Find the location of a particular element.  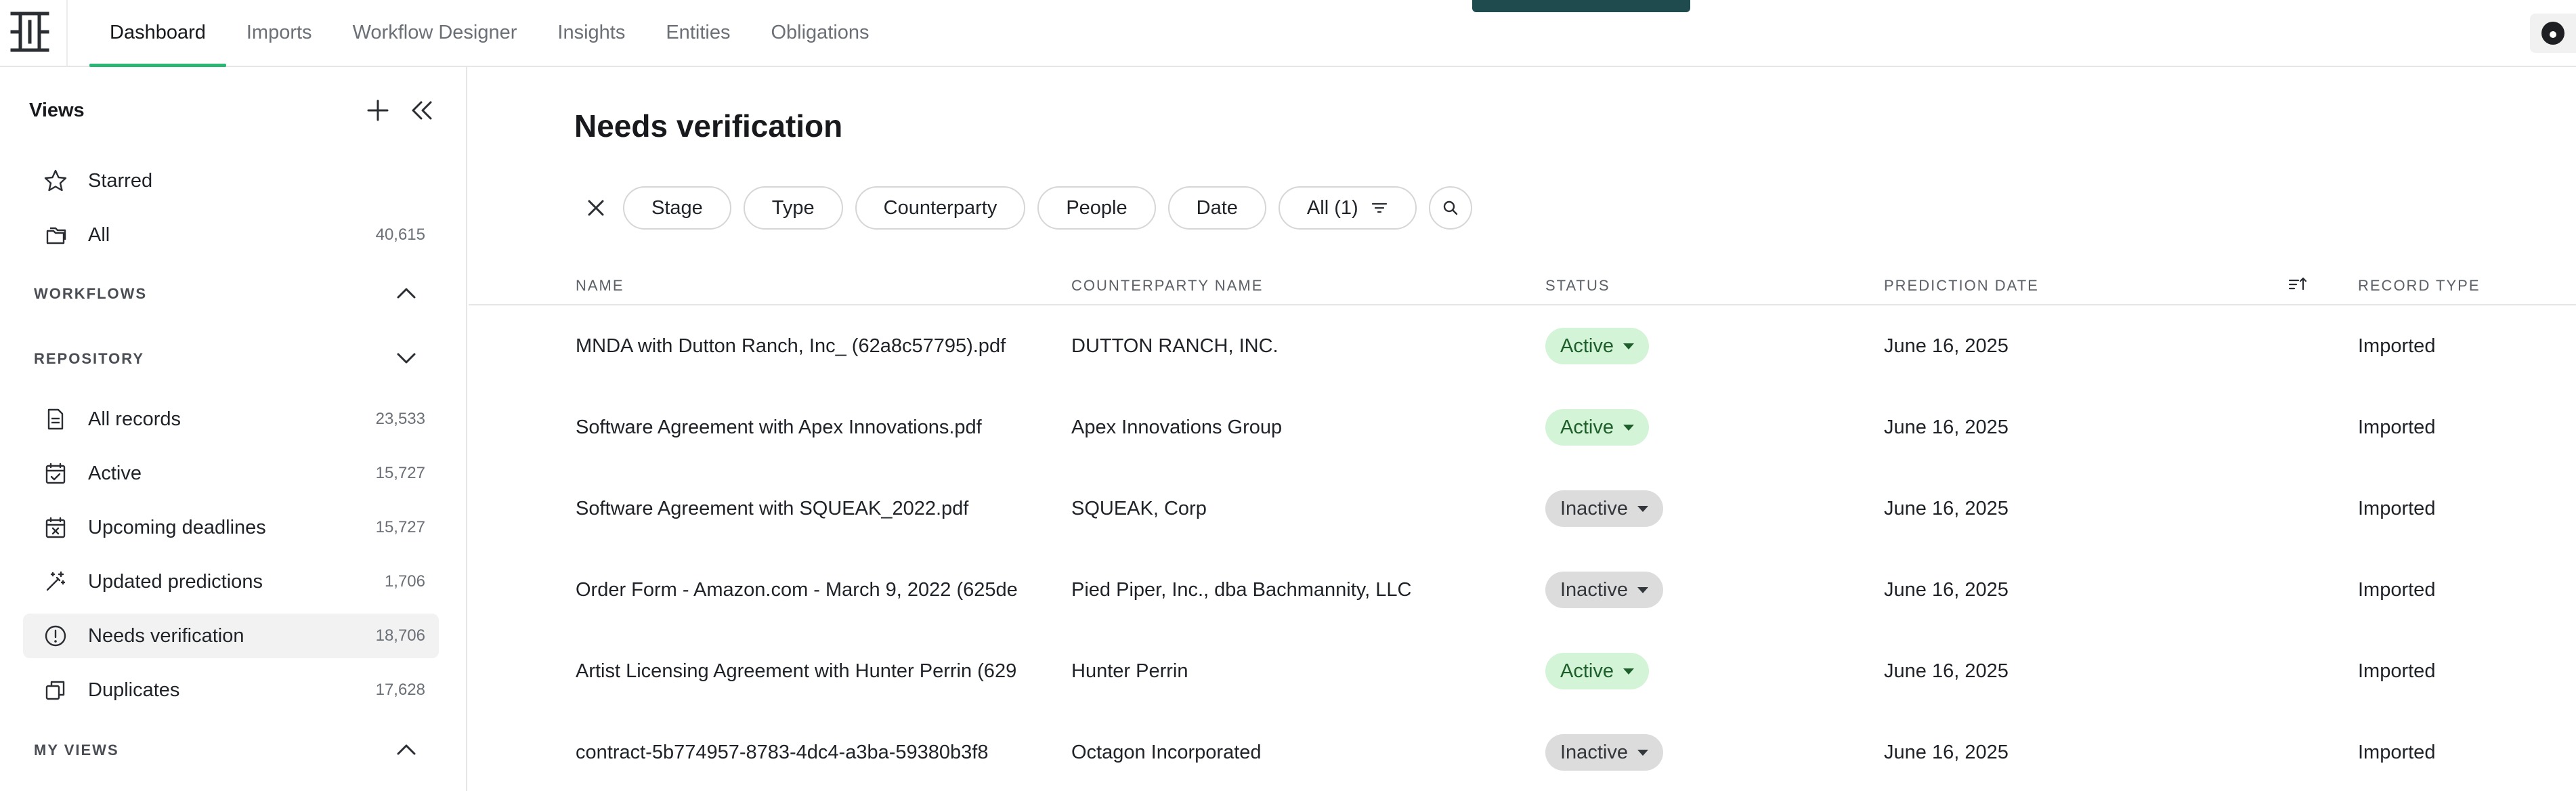

top-action-button is located at coordinates (1581, 6).